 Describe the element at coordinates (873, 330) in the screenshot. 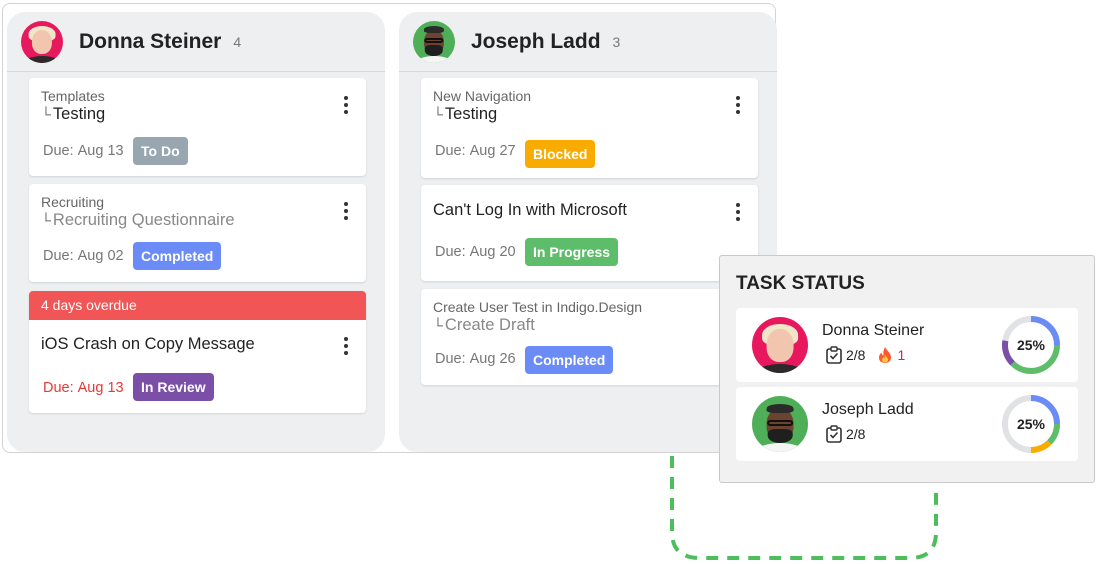

I see `person-name: Donna Steiner` at that location.